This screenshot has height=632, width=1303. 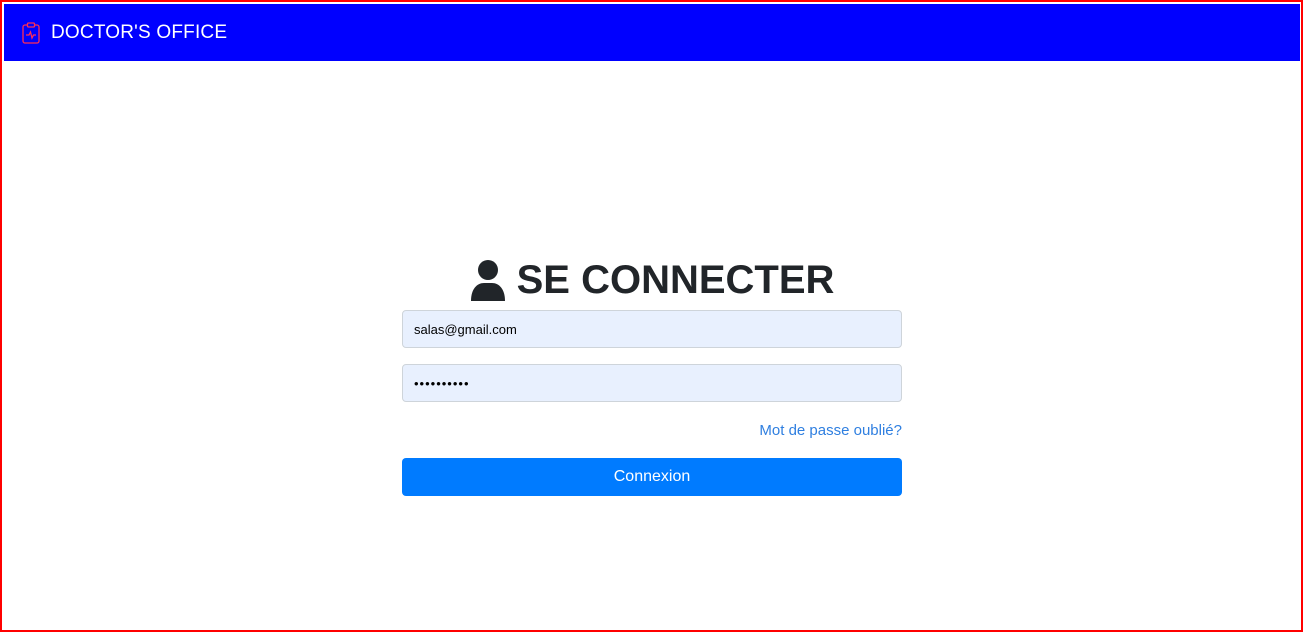 What do you see at coordinates (31, 32) in the screenshot?
I see `clipboard-pulse-icon` at bounding box center [31, 32].